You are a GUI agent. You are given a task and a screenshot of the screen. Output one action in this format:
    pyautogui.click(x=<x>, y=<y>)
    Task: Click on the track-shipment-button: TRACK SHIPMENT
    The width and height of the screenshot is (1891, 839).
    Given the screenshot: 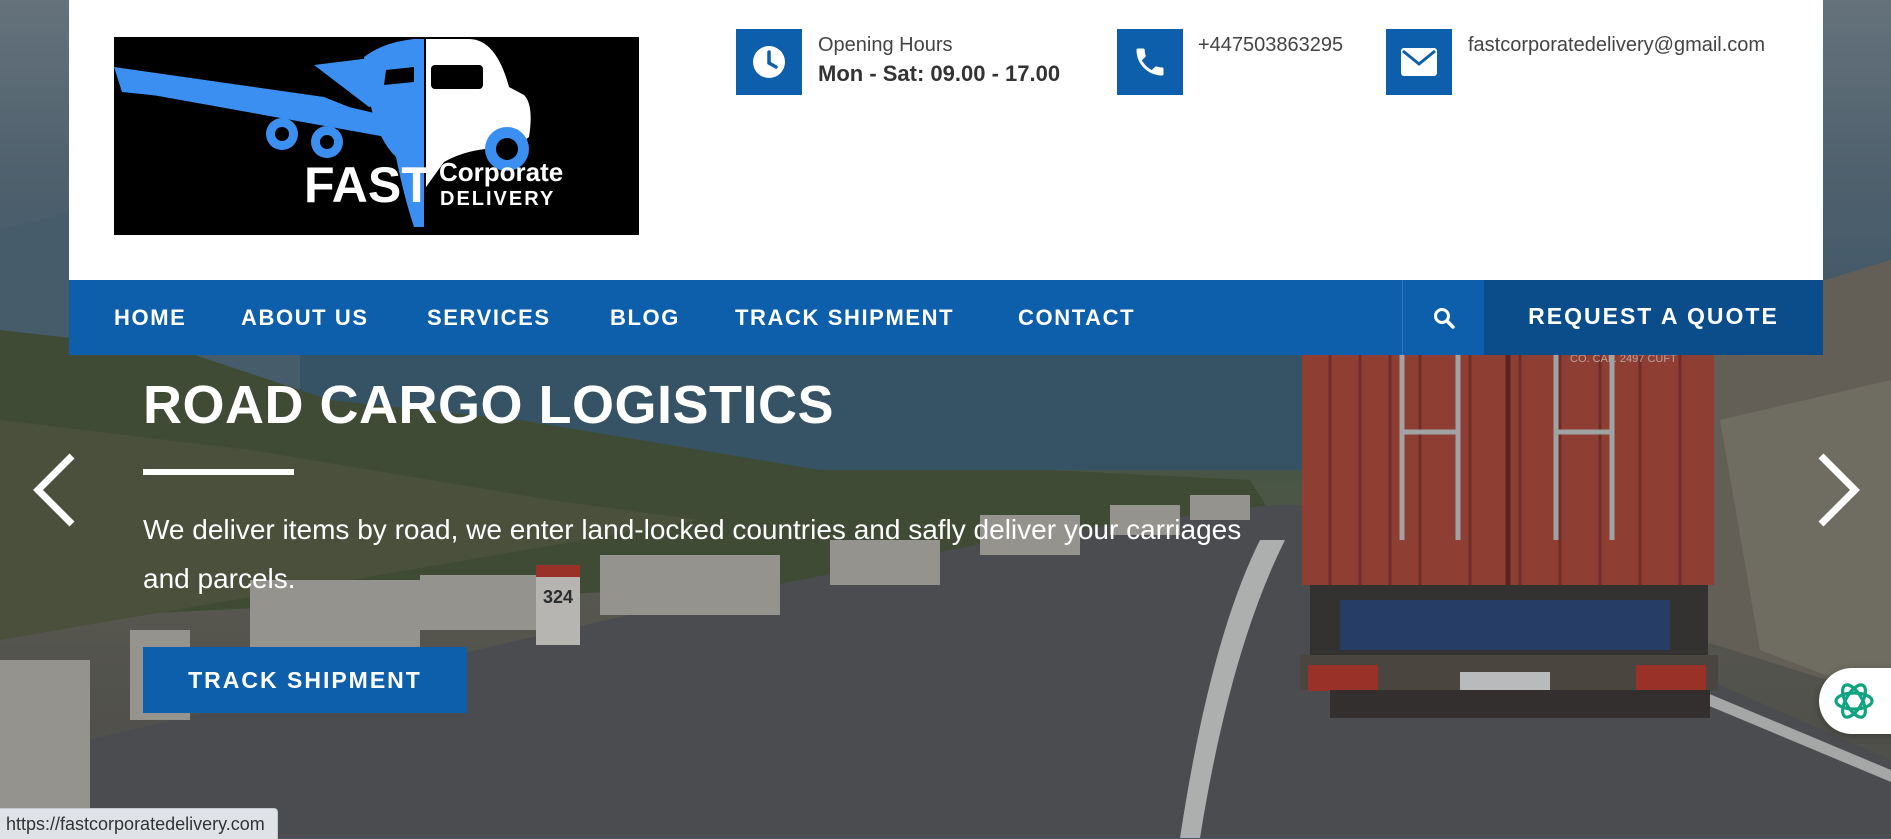 What is the action you would take?
    pyautogui.click(x=305, y=680)
    